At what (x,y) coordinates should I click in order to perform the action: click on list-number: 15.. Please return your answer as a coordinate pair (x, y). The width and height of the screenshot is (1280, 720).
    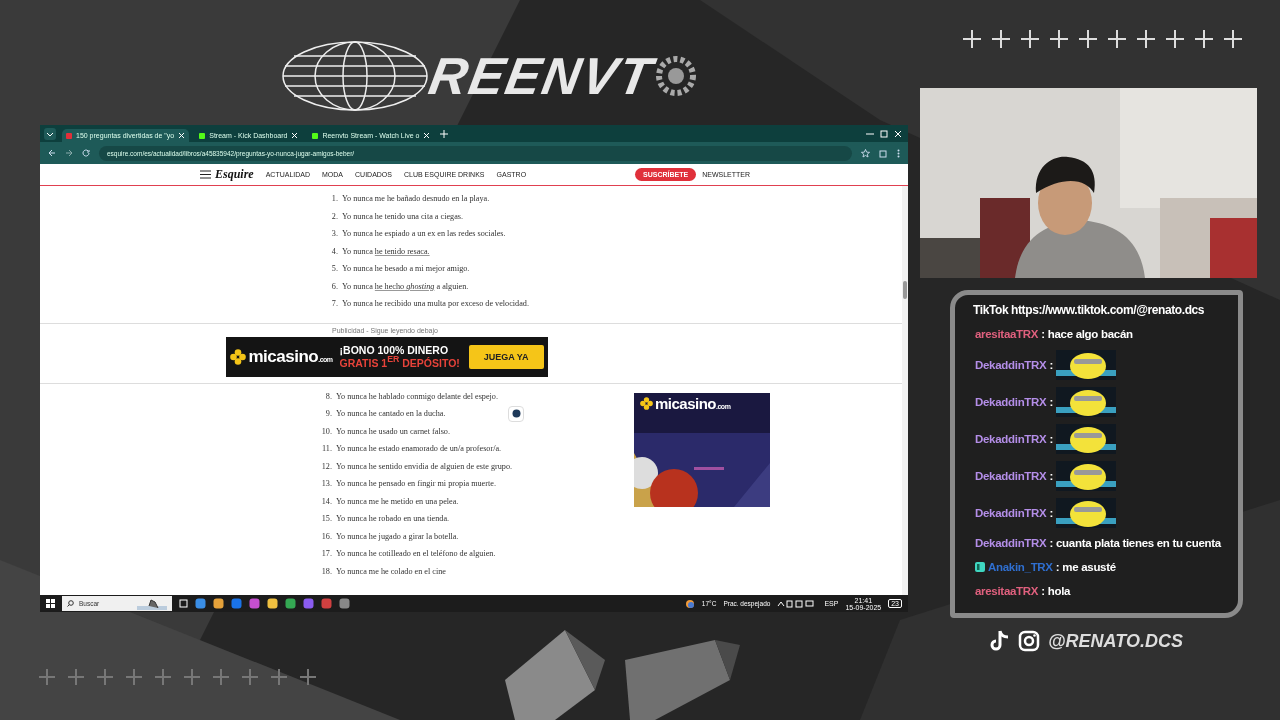
    Looking at the image, I should click on (326, 518).